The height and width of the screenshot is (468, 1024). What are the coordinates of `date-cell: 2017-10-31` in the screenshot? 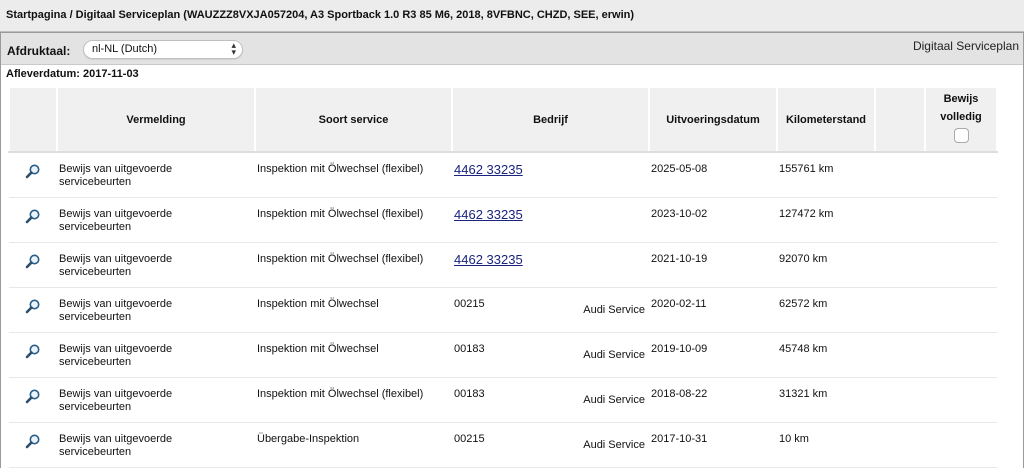 It's located at (713, 445).